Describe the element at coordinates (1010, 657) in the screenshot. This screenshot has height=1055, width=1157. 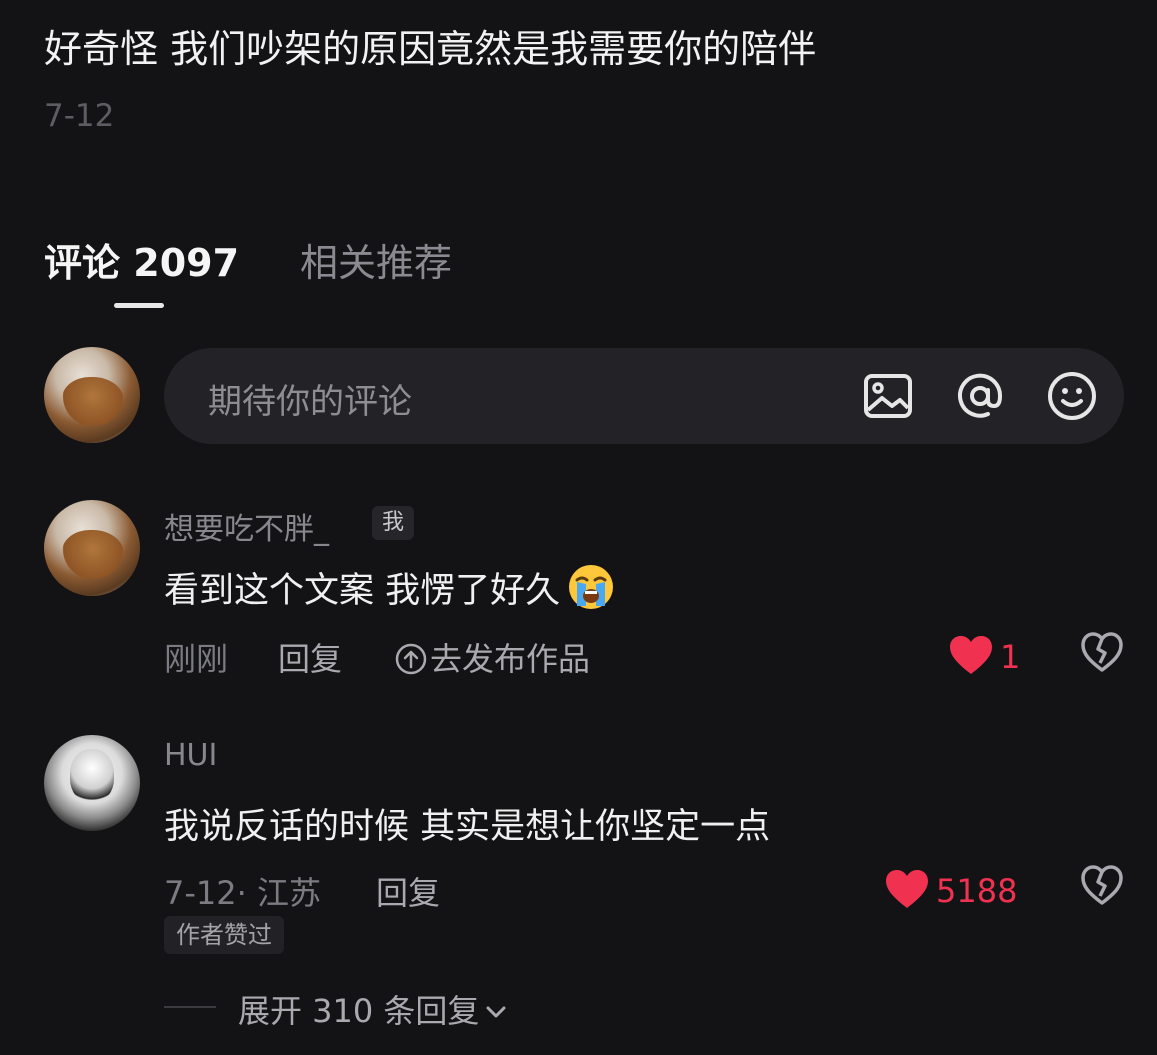
I see `comment-1-like-count: 1` at that location.